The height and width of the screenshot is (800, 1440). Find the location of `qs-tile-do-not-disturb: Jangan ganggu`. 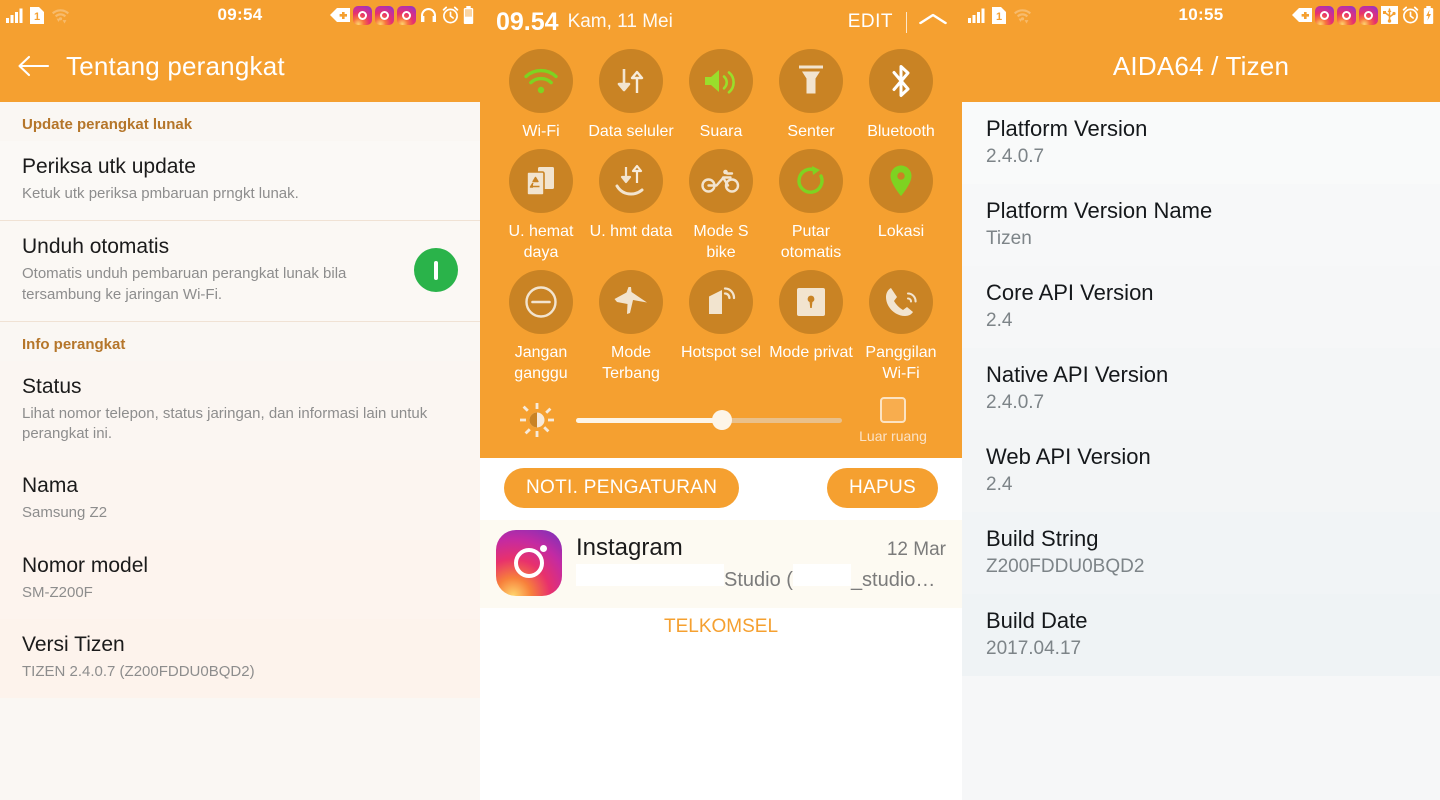

qs-tile-do-not-disturb: Jangan ganggu is located at coordinates (541, 324).